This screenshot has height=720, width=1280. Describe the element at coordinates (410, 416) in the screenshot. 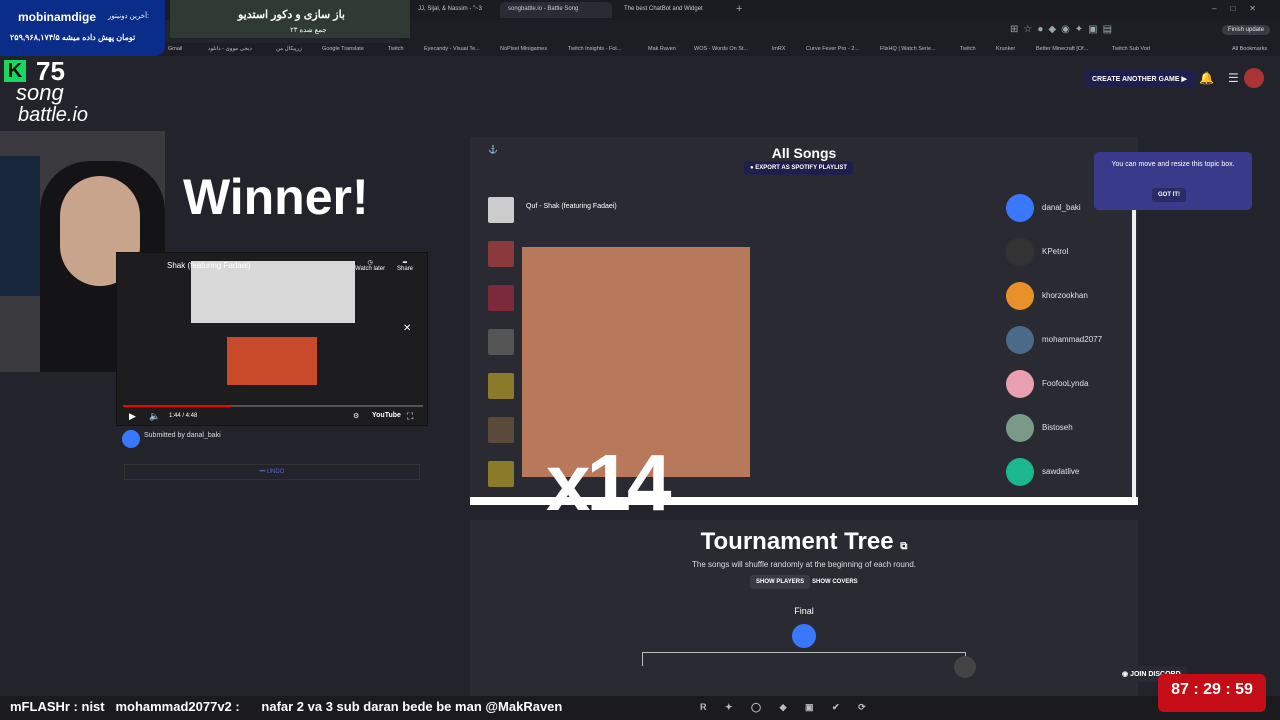

I see `fullscreen-icon: ⛶` at that location.